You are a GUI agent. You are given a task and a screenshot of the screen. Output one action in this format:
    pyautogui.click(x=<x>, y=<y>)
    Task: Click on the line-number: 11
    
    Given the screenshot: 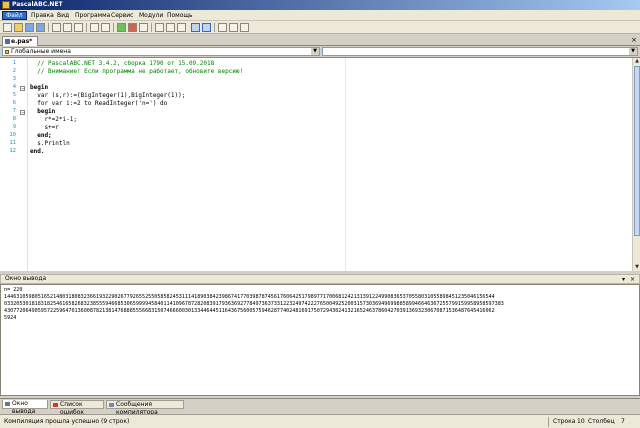 What is the action you would take?
    pyautogui.click(x=12, y=143)
    